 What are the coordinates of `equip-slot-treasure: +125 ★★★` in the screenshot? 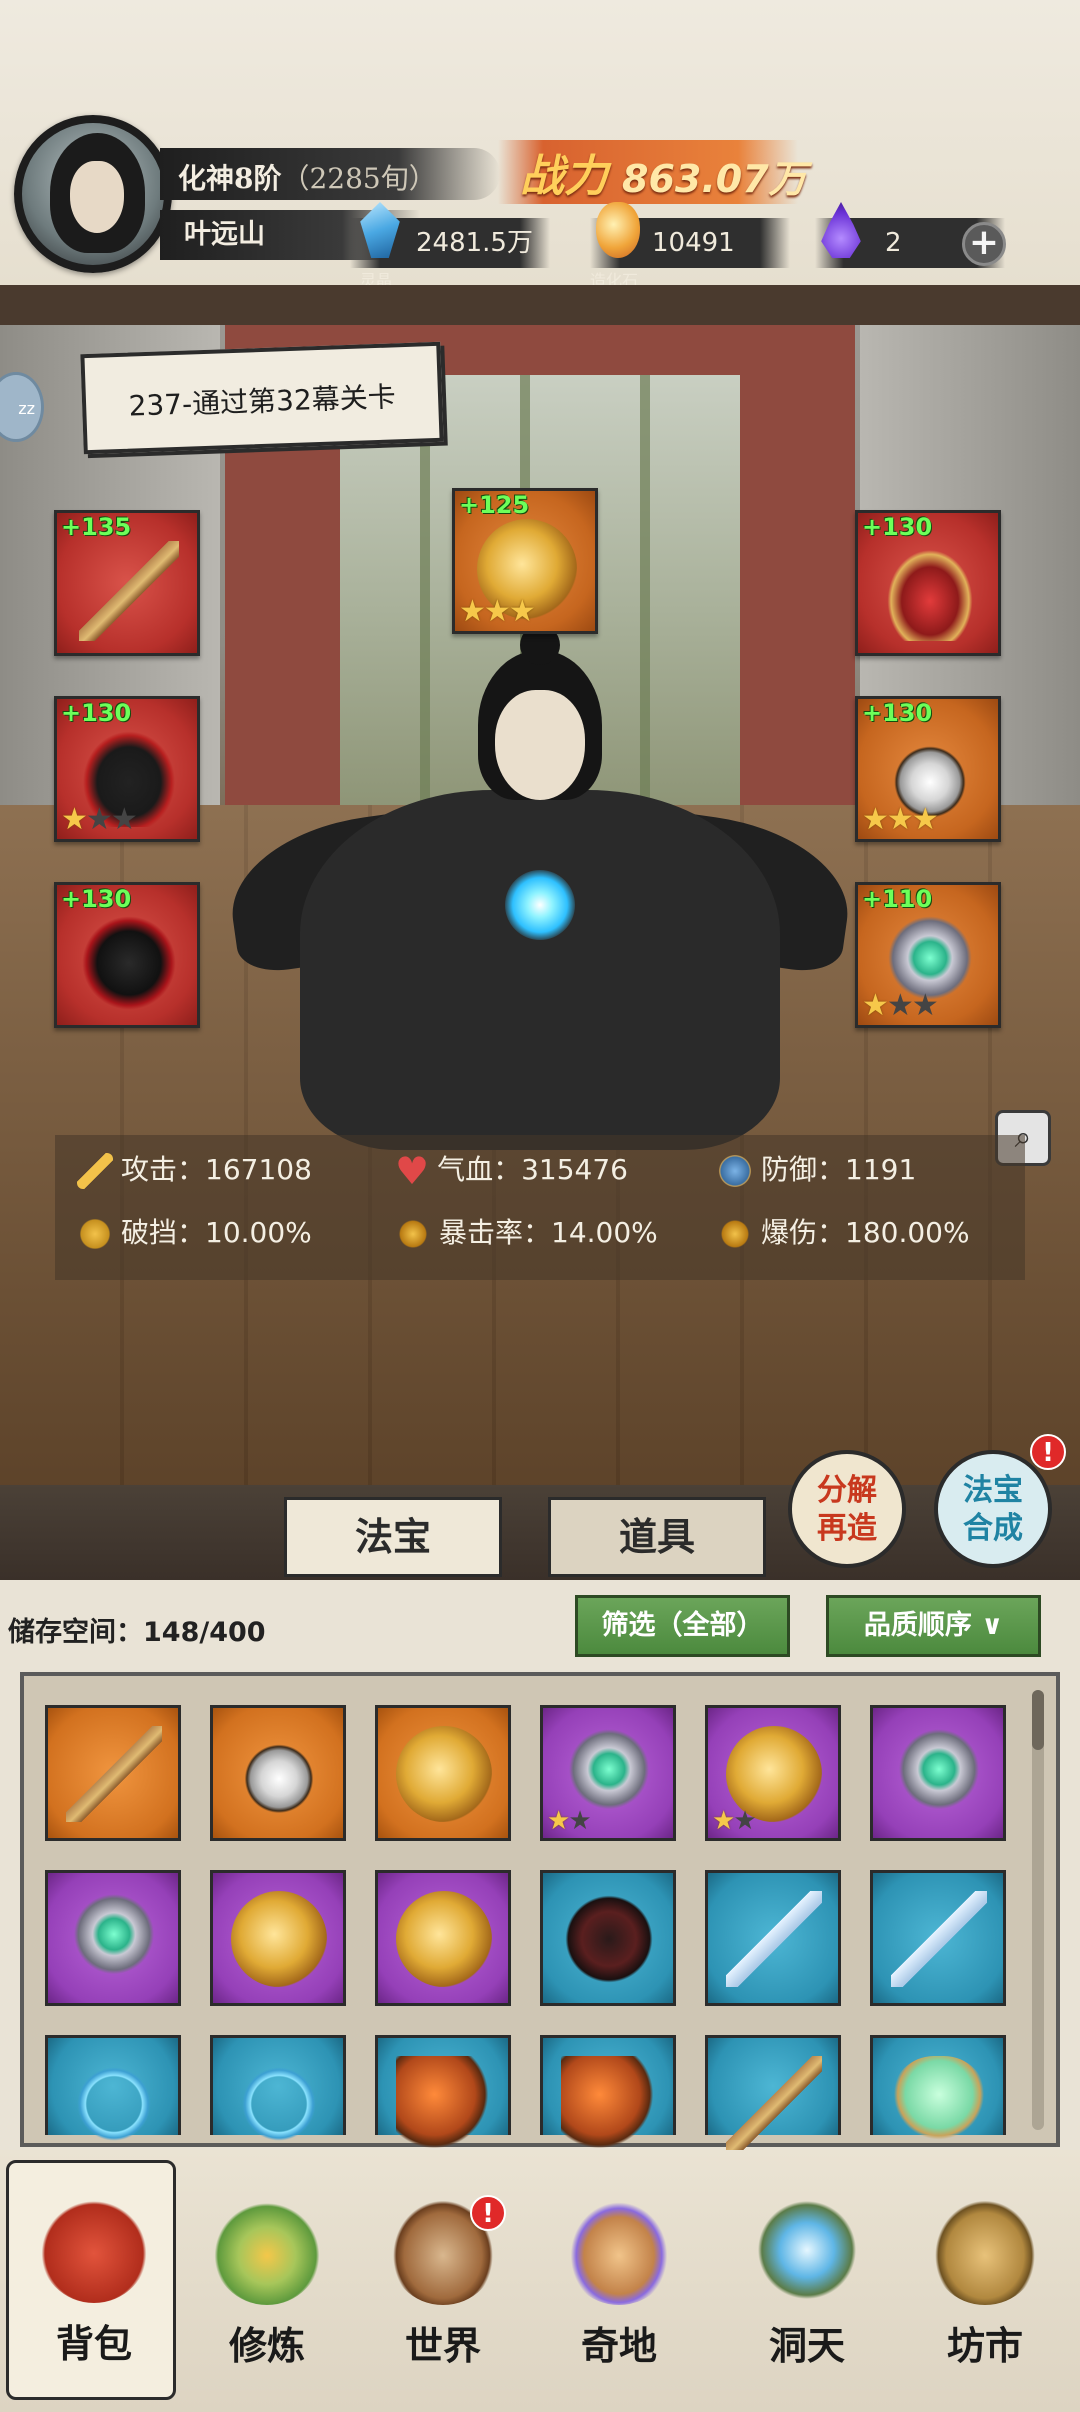 It's located at (525, 561).